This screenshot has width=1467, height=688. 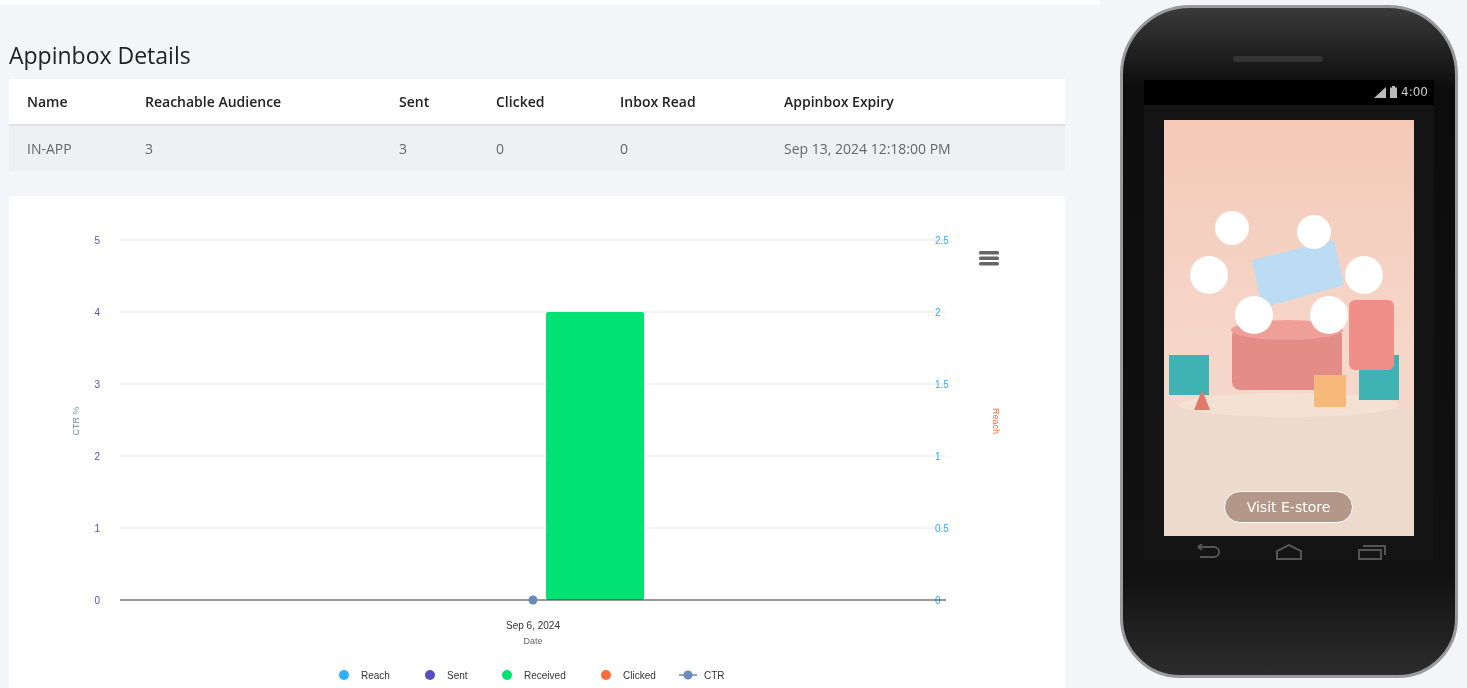 What do you see at coordinates (76, 421) in the screenshot?
I see `axis-title: CTR %` at bounding box center [76, 421].